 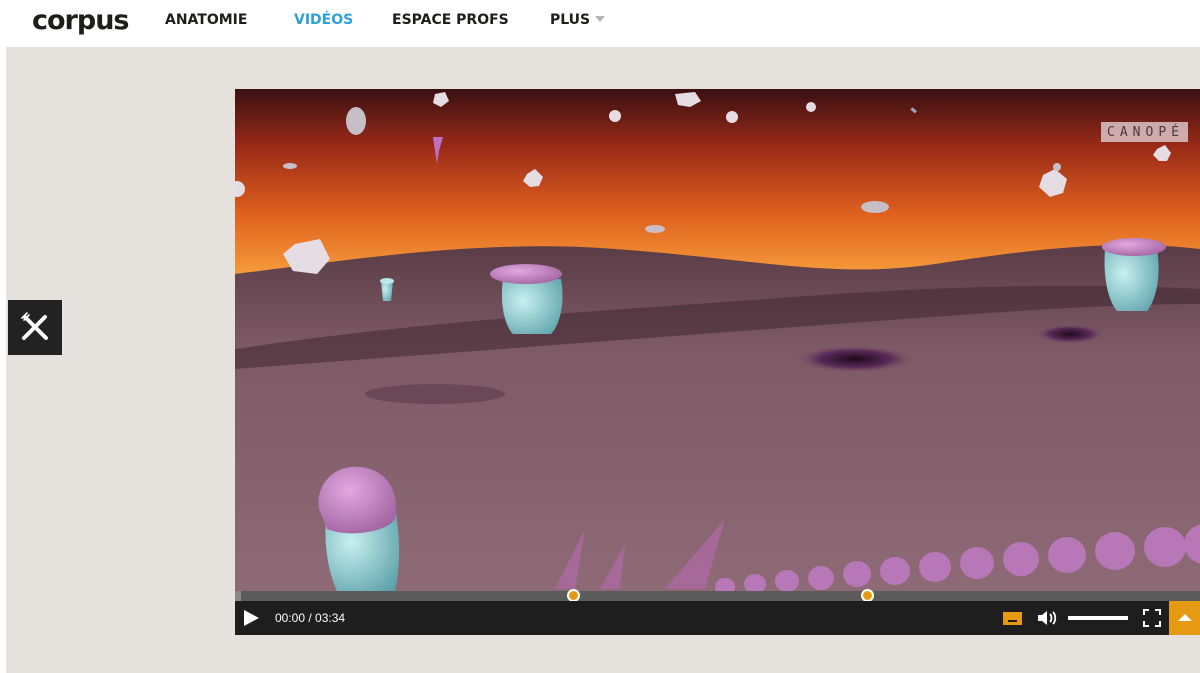 I want to click on nav-item-espace-profs: ESPACE PROFS, so click(x=450, y=20).